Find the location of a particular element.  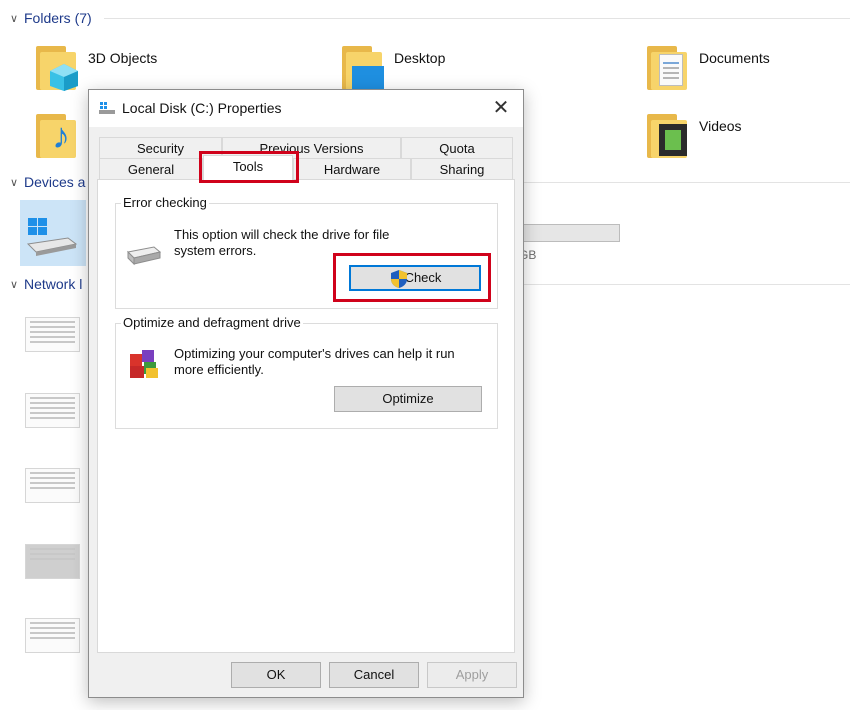

dialog-title: Local Disk (C:) Properties is located at coordinates (202, 108).